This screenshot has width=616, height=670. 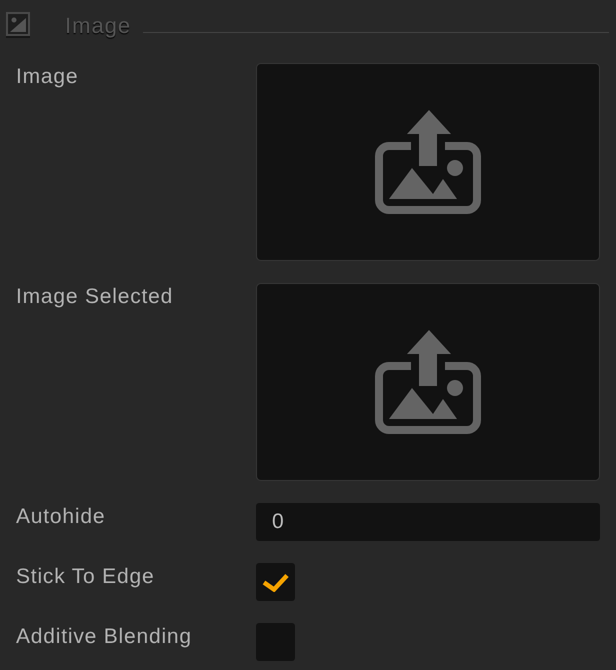 I want to click on field-label: Additive Blending, so click(x=104, y=637).